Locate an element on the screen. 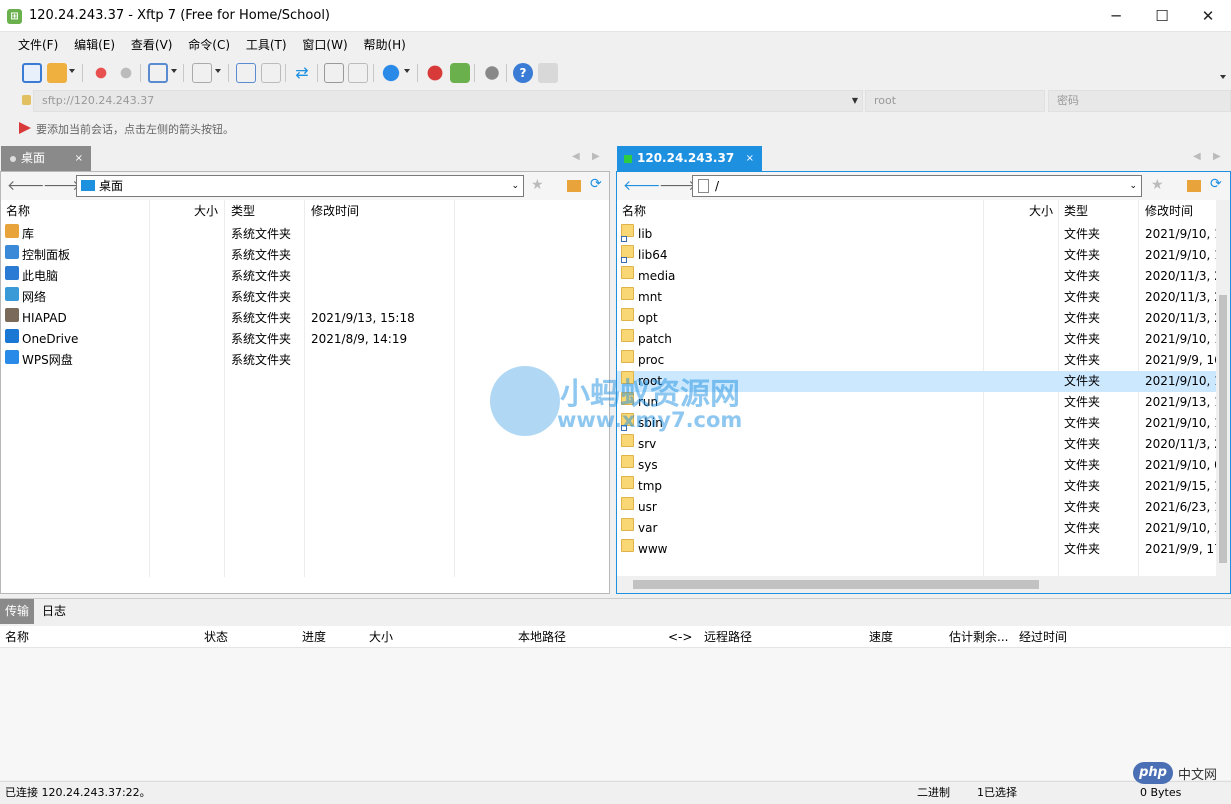 This screenshot has height=804, width=1231. col-transfer-direction: <-> is located at coordinates (680, 637).